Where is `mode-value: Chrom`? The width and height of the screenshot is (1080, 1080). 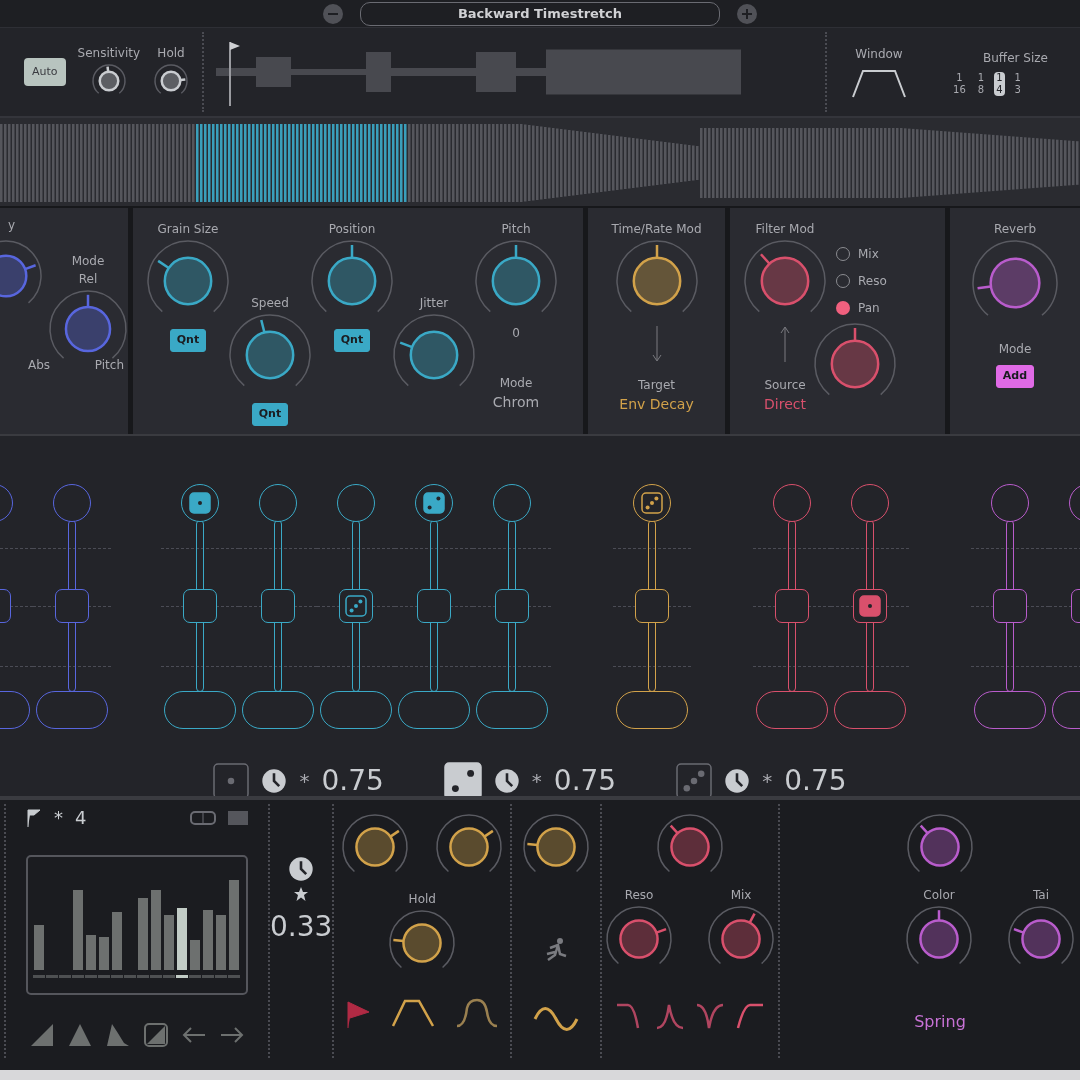
mode-value: Chrom is located at coordinates (516, 402).